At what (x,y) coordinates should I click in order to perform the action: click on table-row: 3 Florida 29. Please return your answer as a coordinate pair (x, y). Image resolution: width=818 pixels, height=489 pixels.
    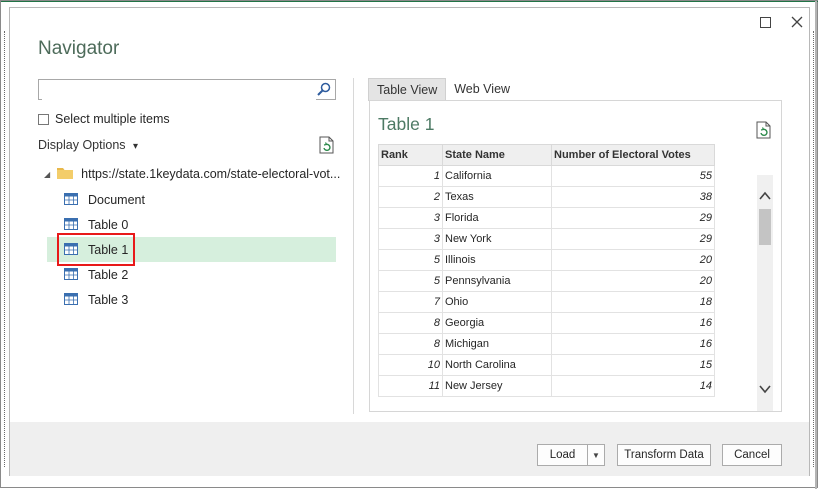
    Looking at the image, I should click on (546, 218).